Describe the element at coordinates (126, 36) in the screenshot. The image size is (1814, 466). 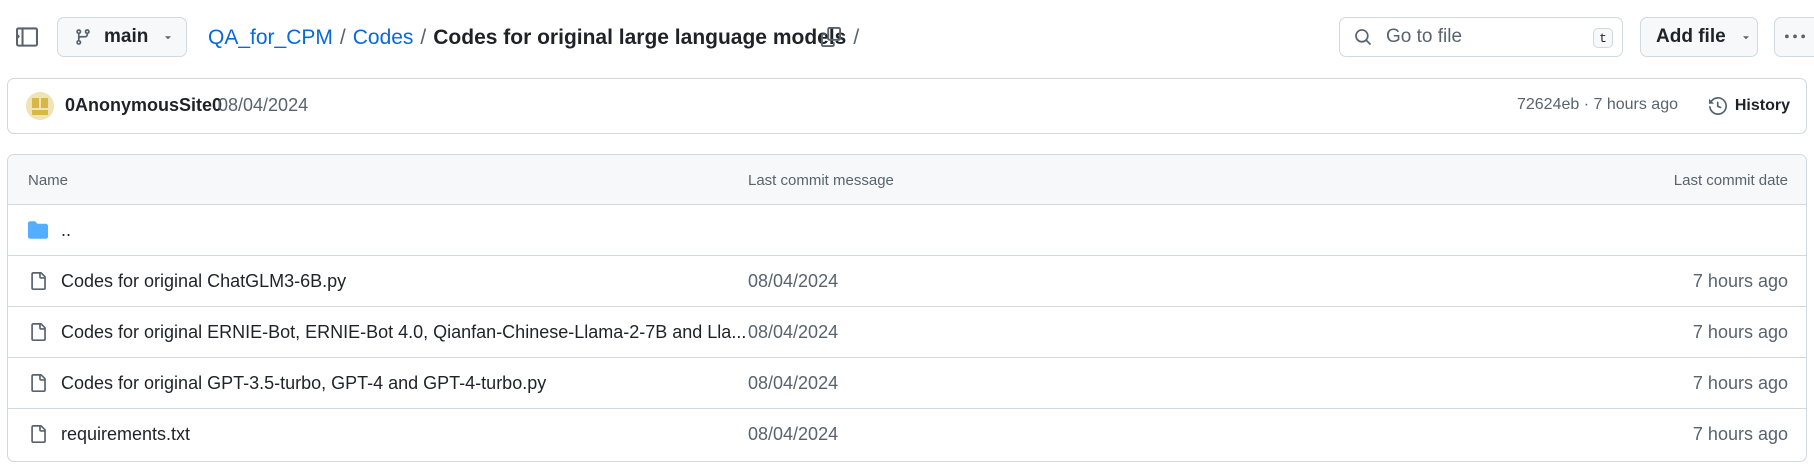
I see `branch-name: main` at that location.